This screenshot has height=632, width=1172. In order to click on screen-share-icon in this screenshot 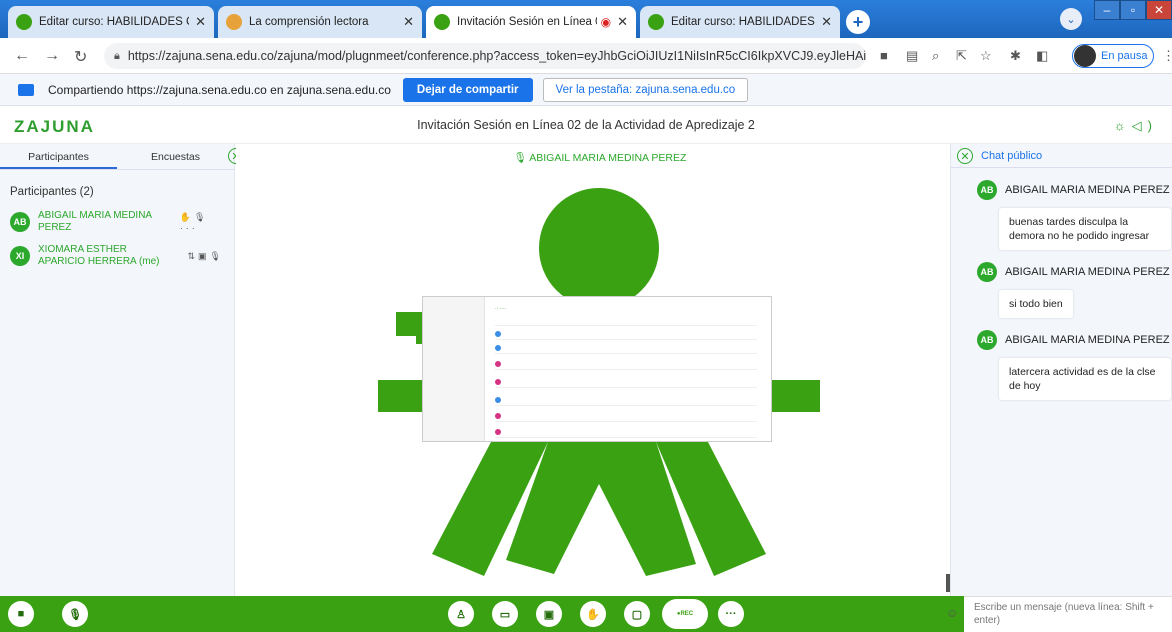, I will do `click(26, 89)`.